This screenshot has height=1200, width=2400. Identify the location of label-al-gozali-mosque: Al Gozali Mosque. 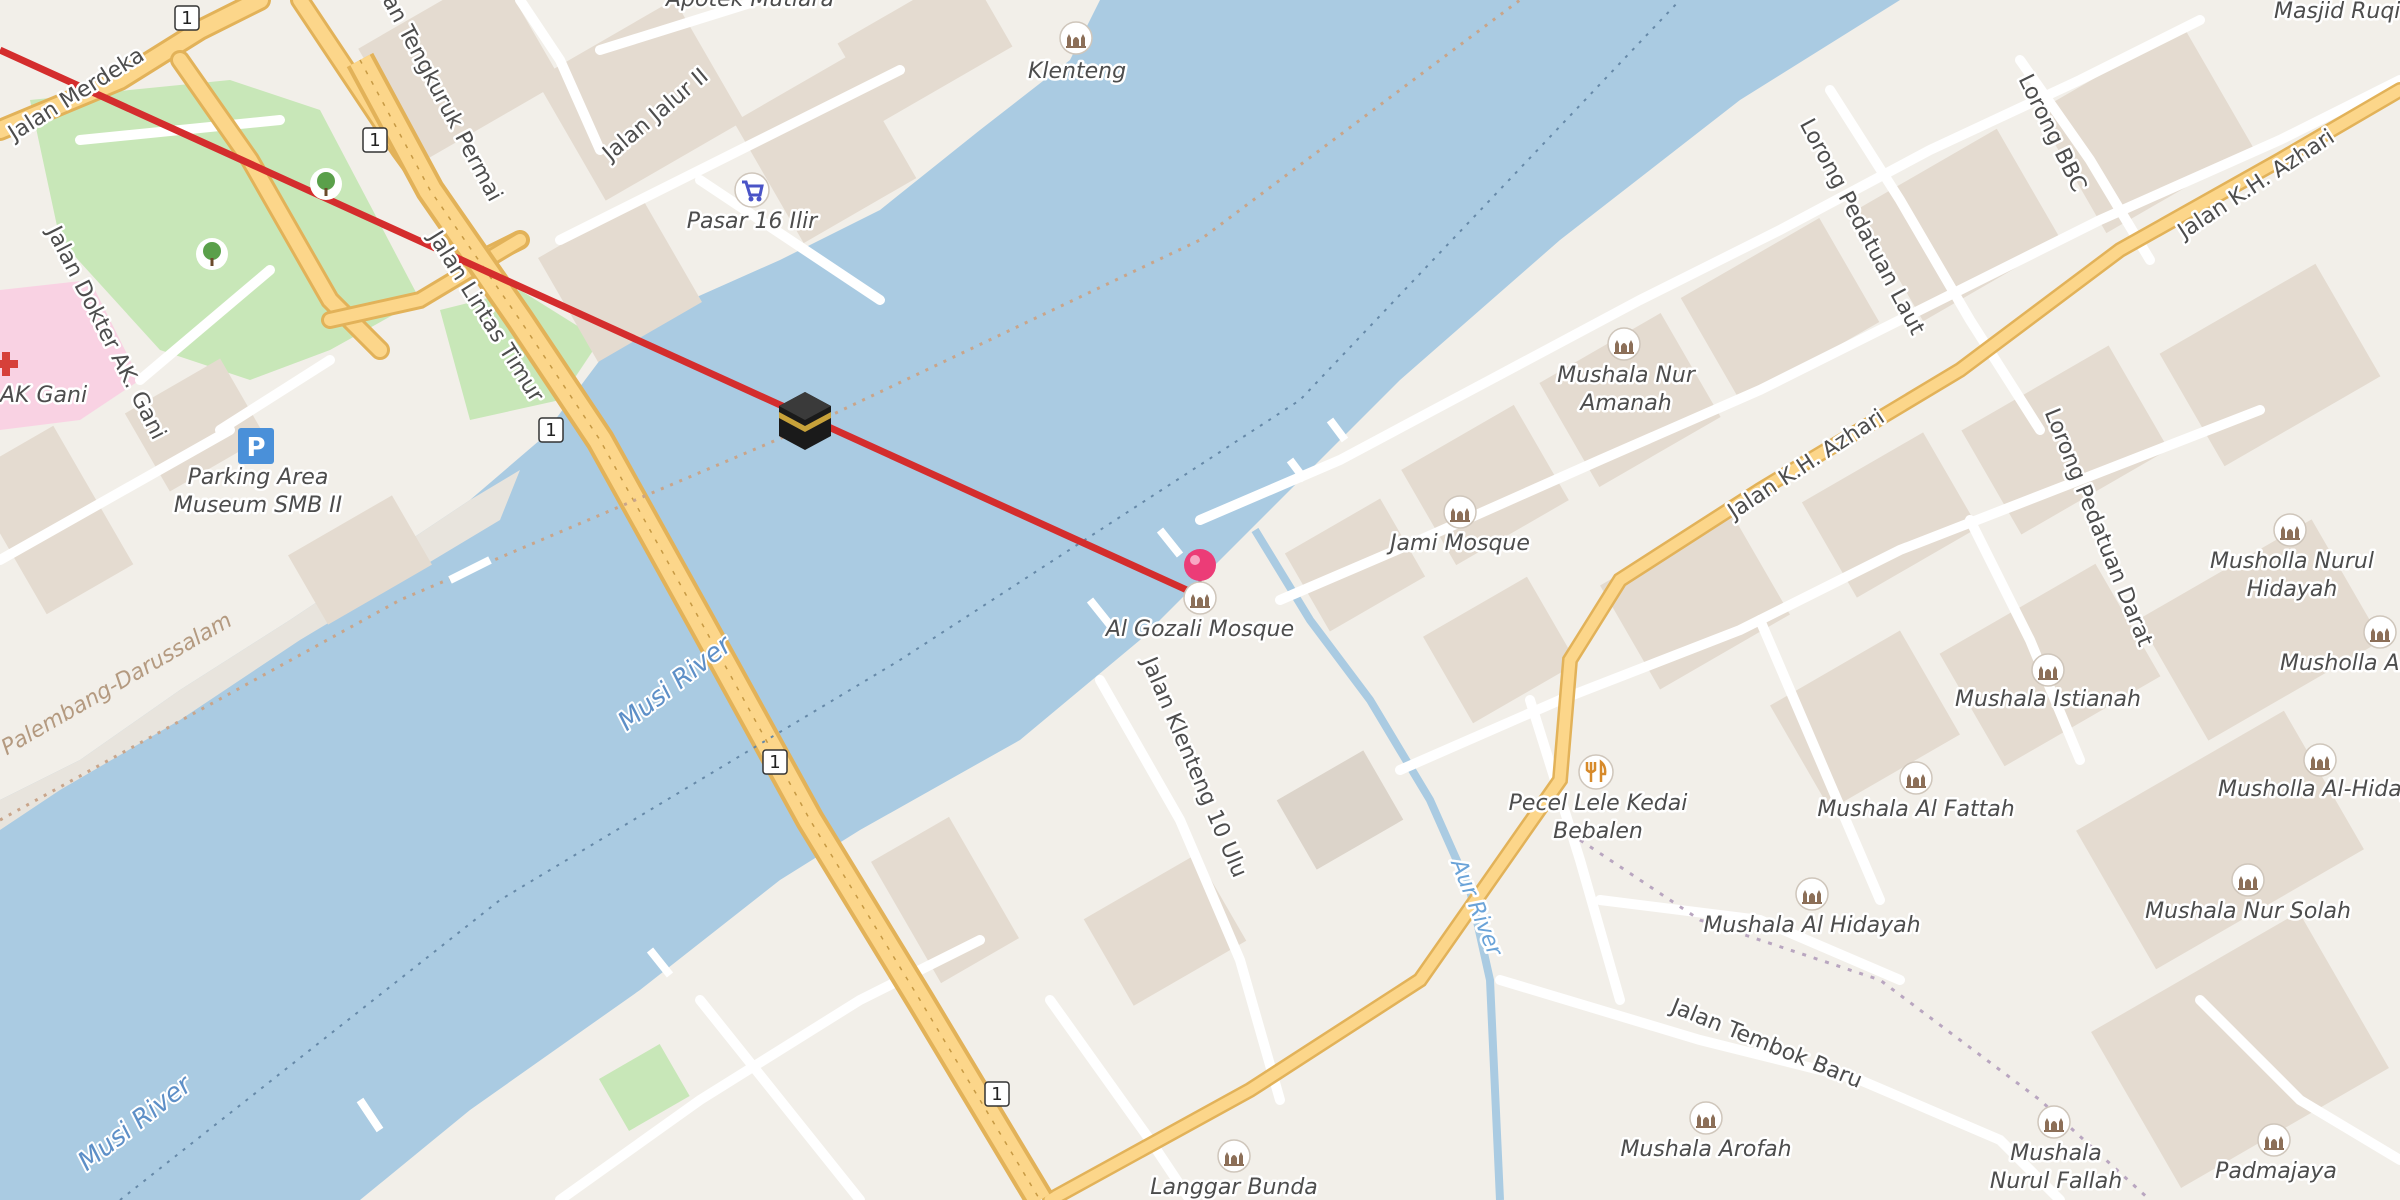
(1199, 629).